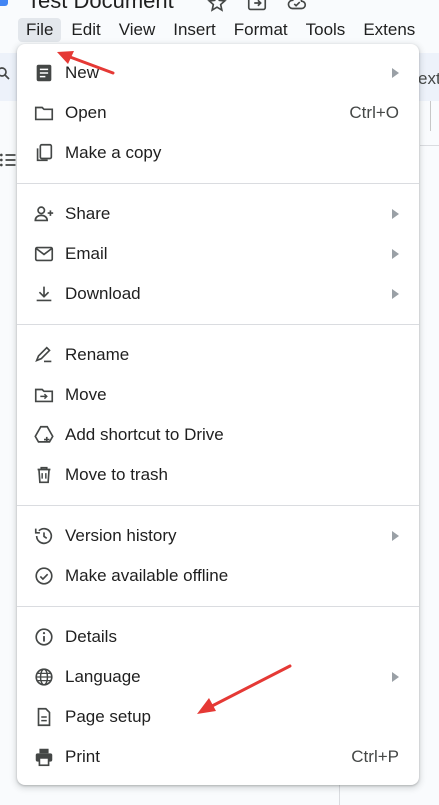  What do you see at coordinates (218, 395) in the screenshot?
I see `menu-item-move: Move` at bounding box center [218, 395].